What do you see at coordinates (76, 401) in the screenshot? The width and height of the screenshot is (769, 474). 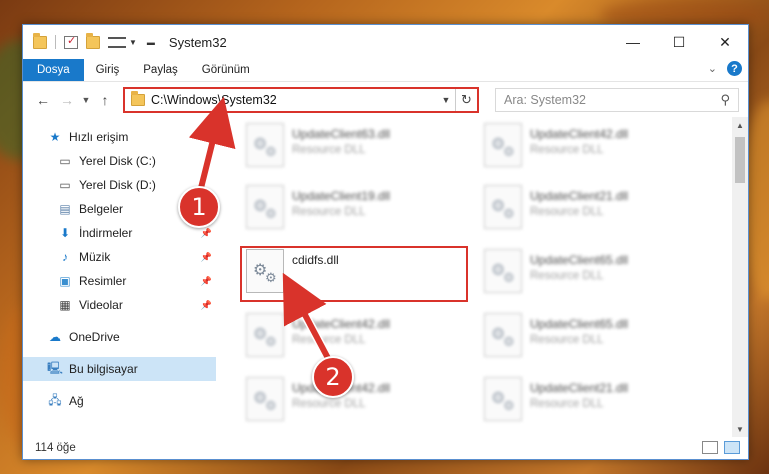 I see `sidebar-item-label: Ağ` at bounding box center [76, 401].